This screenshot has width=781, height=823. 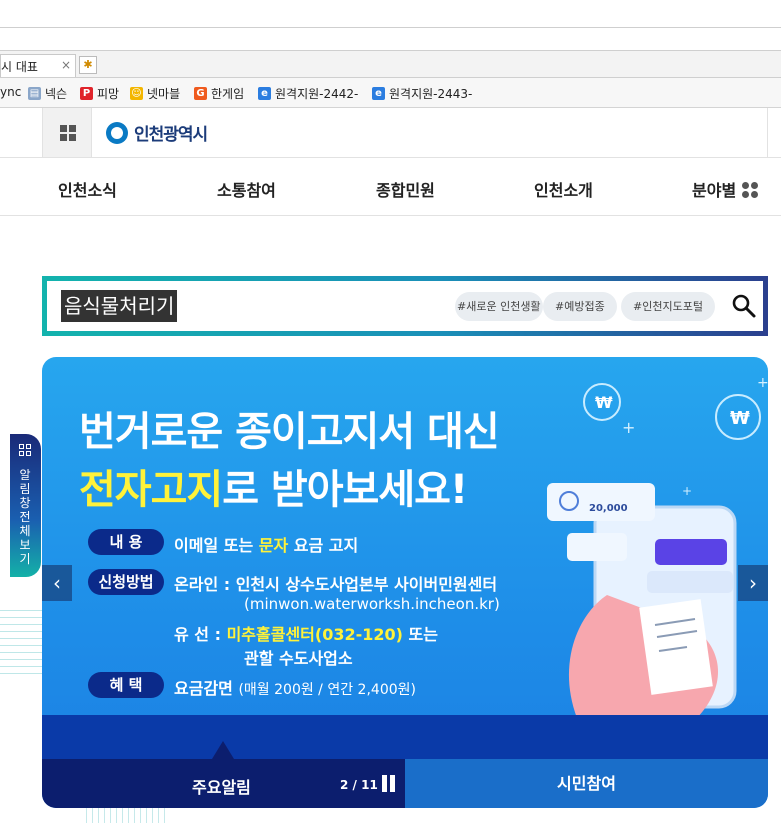 I want to click on incheon-logo-icon, so click(x=117, y=132).